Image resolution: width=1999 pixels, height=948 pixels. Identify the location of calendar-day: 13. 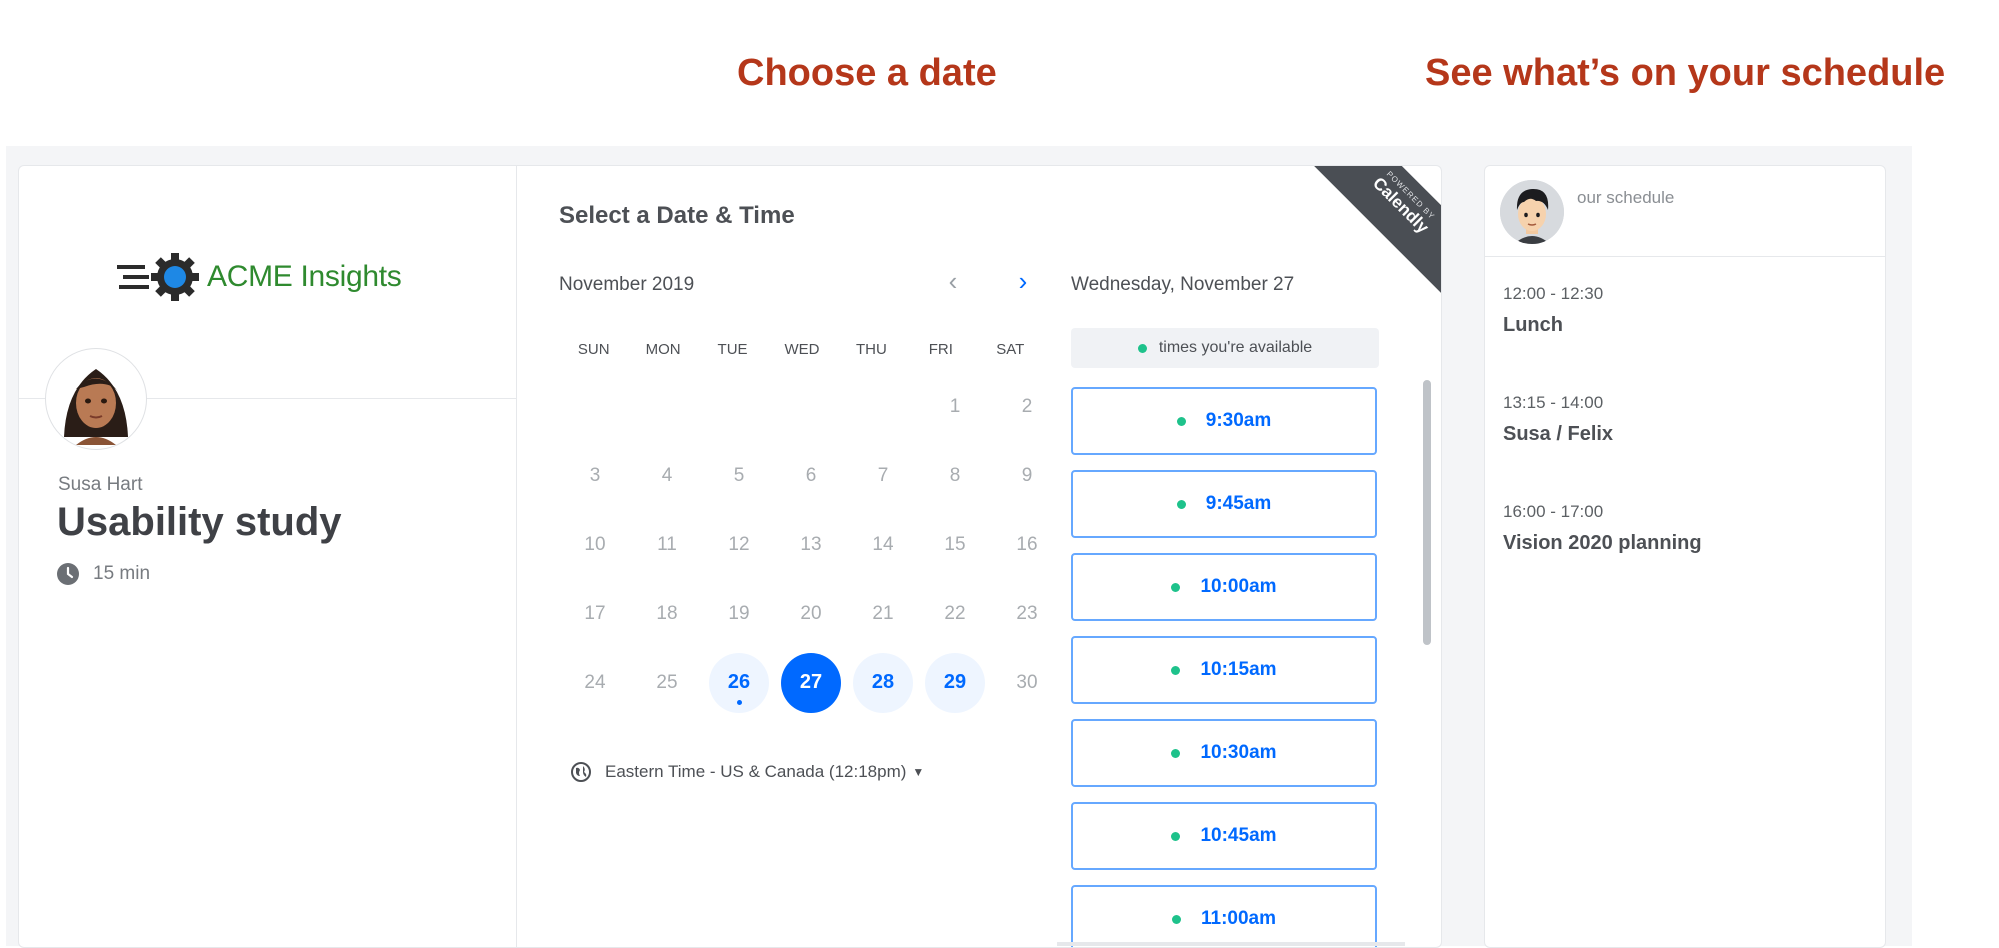
(811, 544).